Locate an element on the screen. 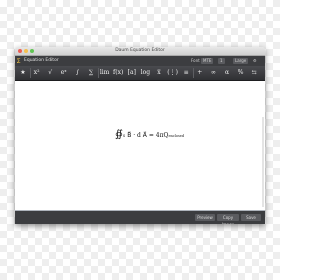 This screenshot has height=280, width=320. preview-button: Preview is located at coordinates (205, 217).